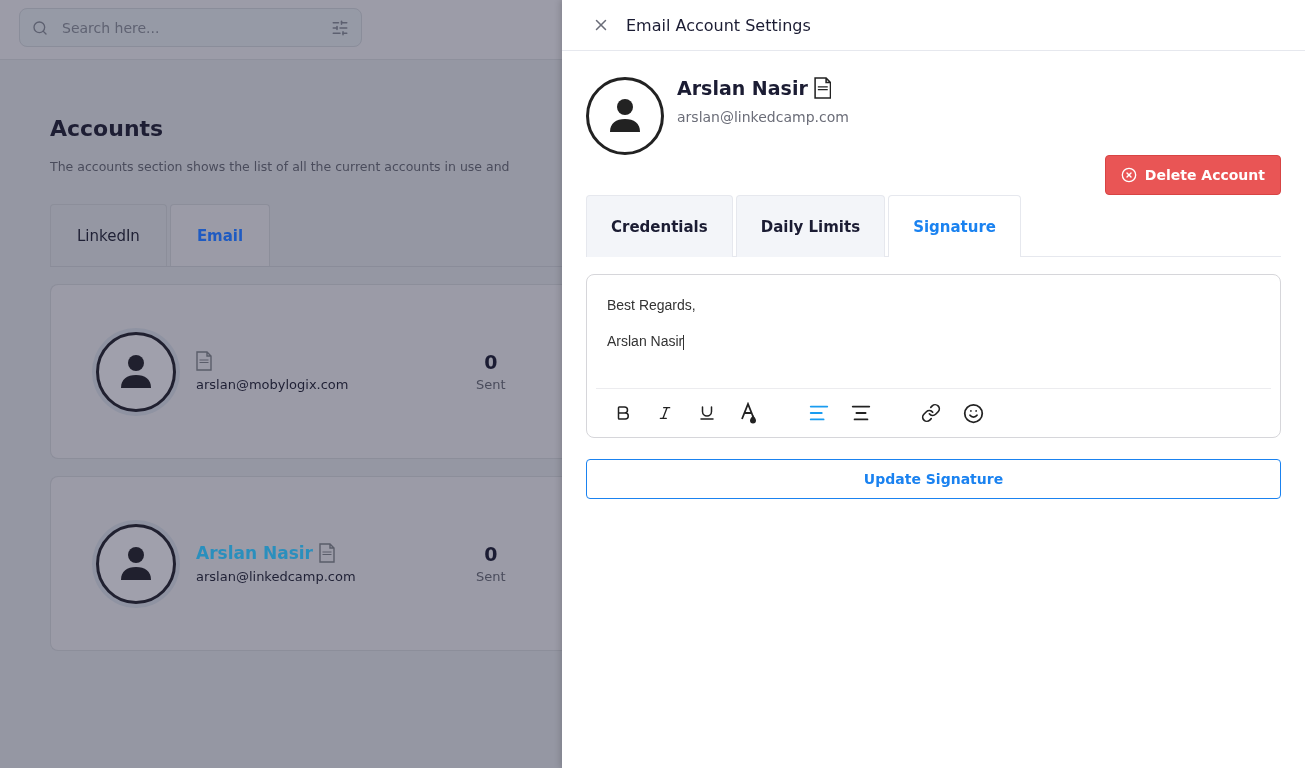 The width and height of the screenshot is (1305, 768). What do you see at coordinates (306, 563) in the screenshot?
I see `account-card: Arslan Nasir arslan@linkedcamp.com 0 Sent` at bounding box center [306, 563].